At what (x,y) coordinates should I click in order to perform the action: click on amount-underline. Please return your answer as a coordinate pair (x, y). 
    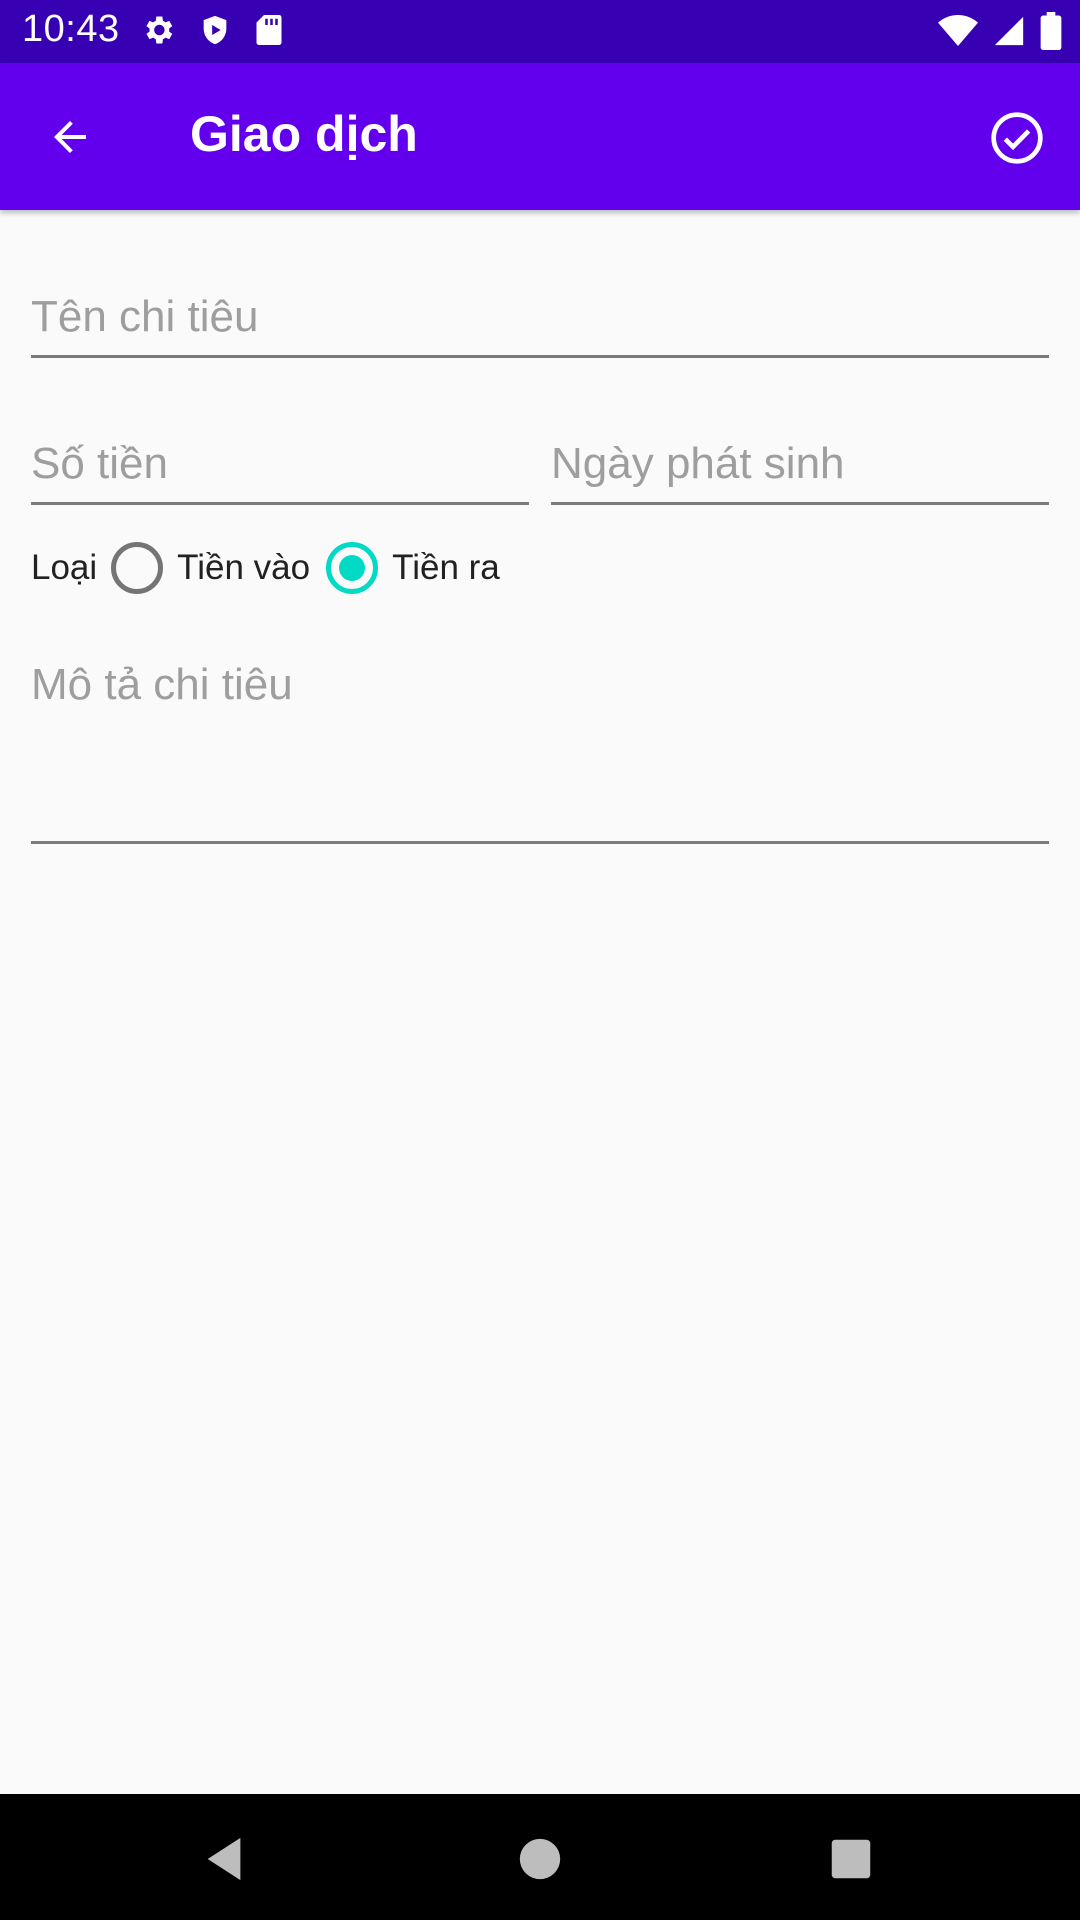
    Looking at the image, I should click on (280, 503).